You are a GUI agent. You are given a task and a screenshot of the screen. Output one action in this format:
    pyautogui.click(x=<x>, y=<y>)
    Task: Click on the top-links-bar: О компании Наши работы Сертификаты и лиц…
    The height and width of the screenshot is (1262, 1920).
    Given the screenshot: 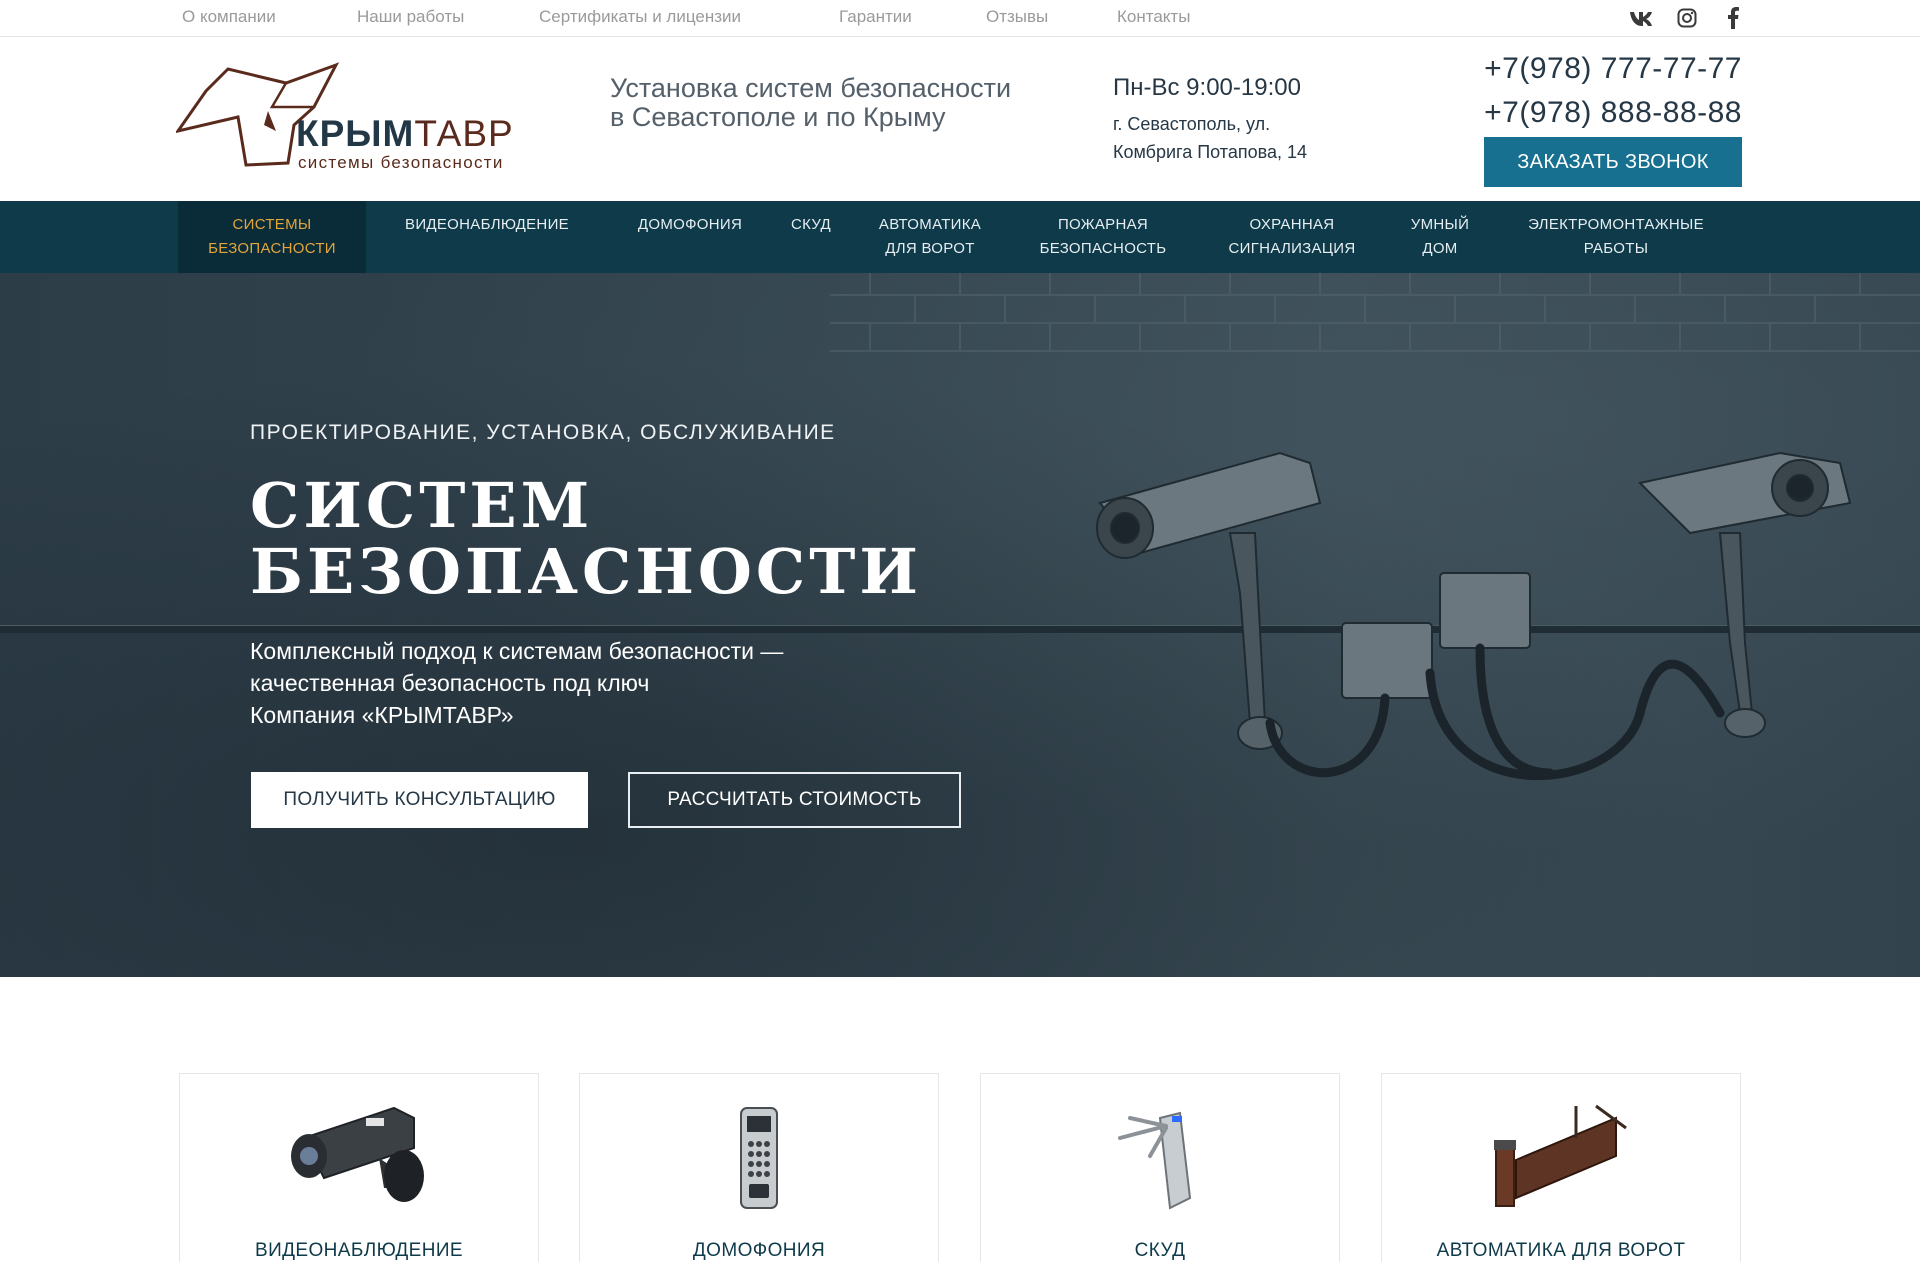 What is the action you would take?
    pyautogui.click(x=960, y=18)
    